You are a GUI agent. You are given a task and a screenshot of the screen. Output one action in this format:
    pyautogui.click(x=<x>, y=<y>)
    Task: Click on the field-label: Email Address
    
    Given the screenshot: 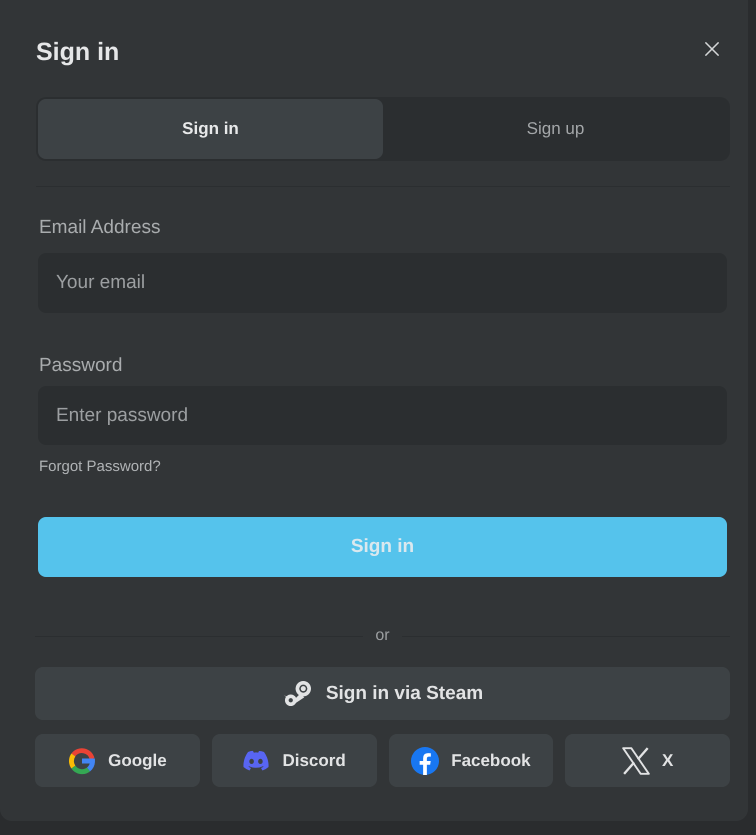 What is the action you would take?
    pyautogui.click(x=100, y=228)
    